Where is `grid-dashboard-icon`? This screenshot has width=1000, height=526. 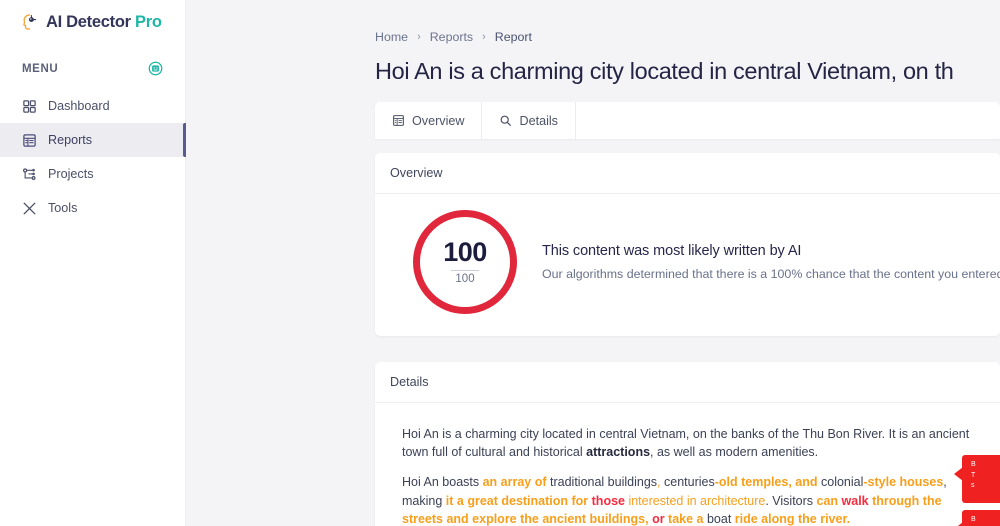
grid-dashboard-icon is located at coordinates (29, 106).